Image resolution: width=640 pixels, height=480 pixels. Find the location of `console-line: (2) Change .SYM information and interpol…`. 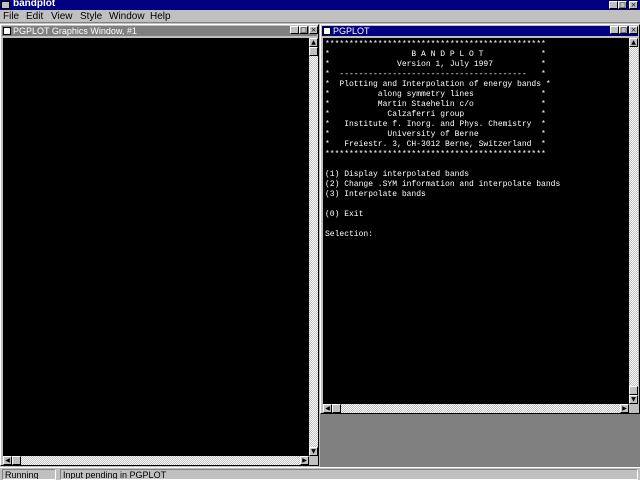

console-line: (2) Change .SYM information and interpol… is located at coordinates (443, 184).